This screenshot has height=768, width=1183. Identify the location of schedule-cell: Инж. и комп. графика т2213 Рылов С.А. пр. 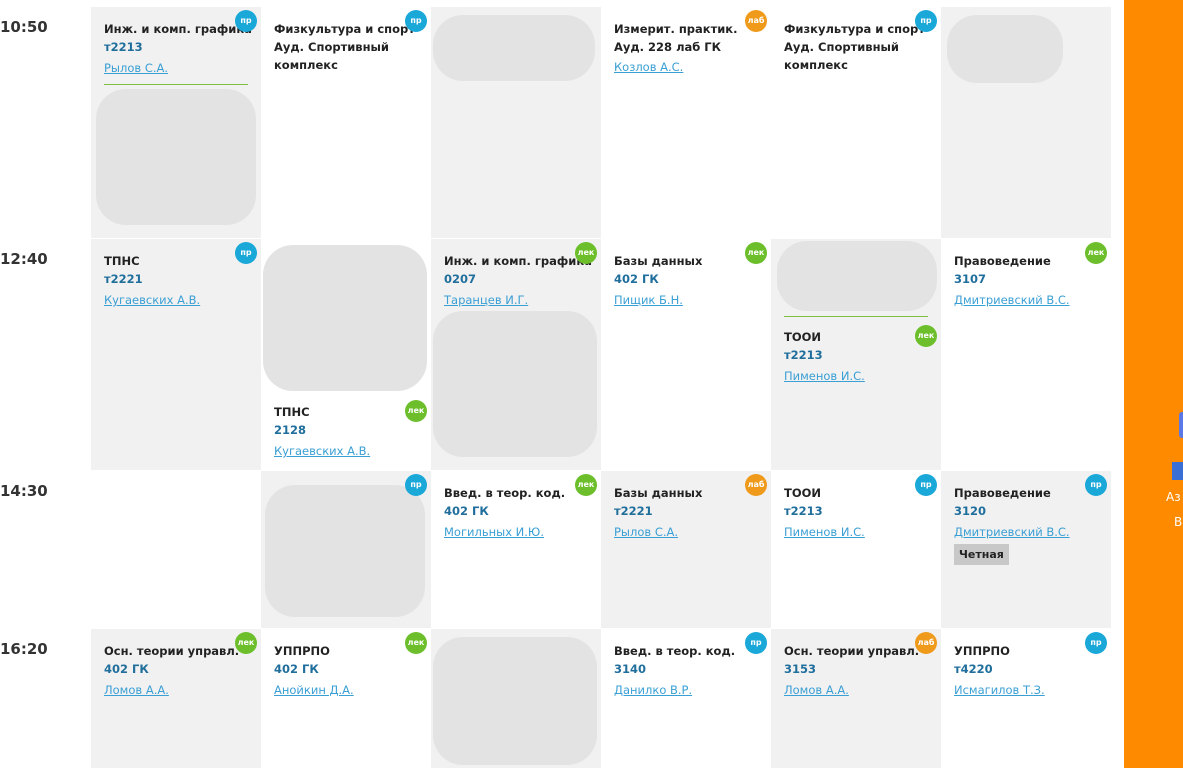
(176, 122).